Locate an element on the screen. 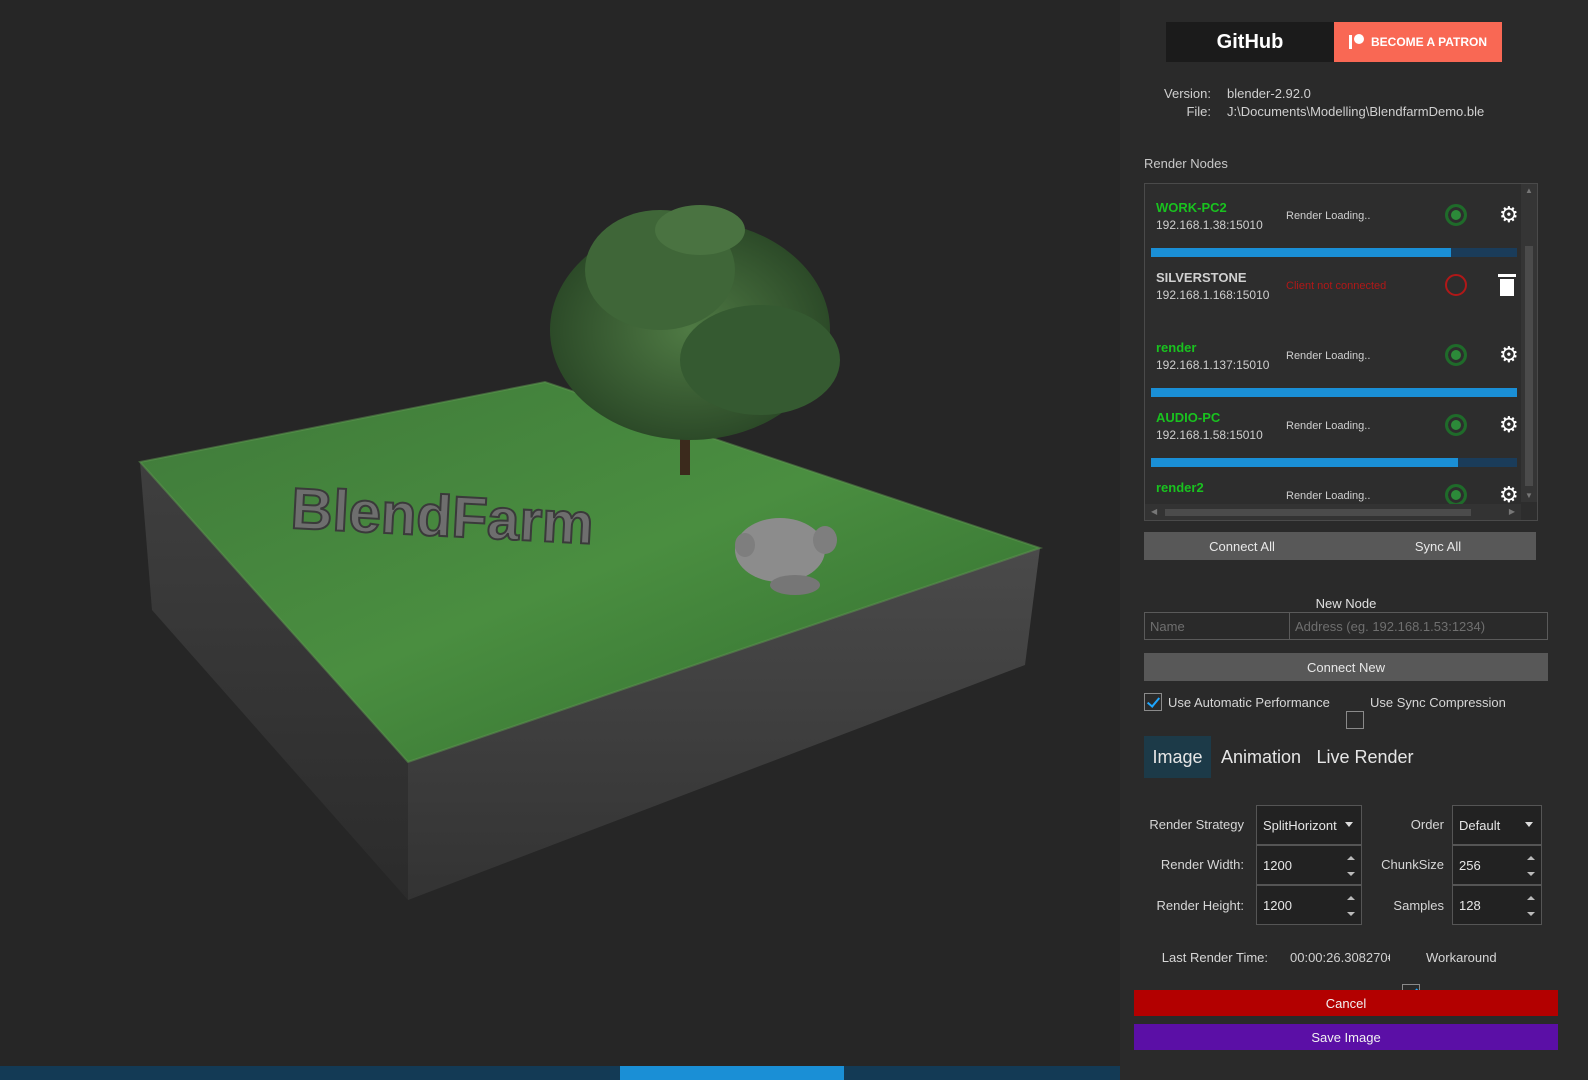  node-name: WORK-PC2 is located at coordinates (1191, 207).